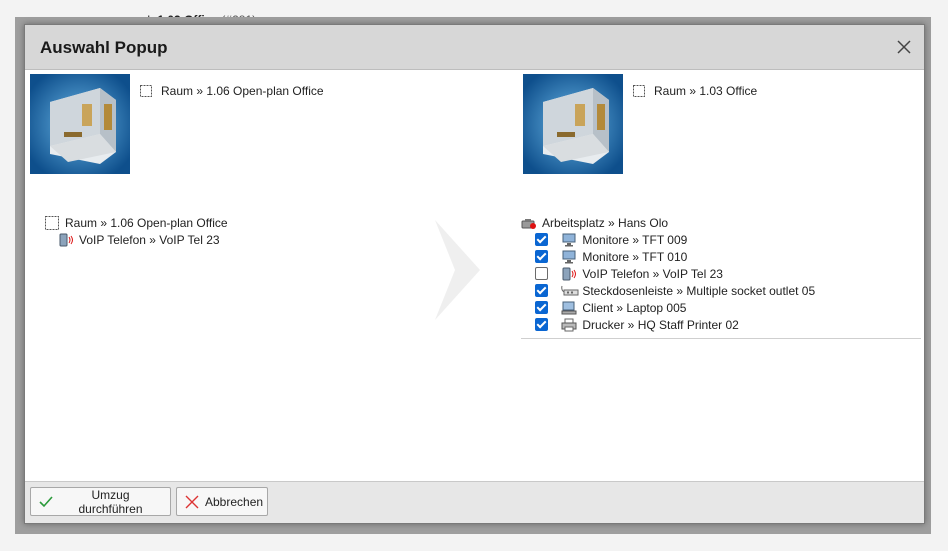 The height and width of the screenshot is (551, 948). What do you see at coordinates (721, 257) in the screenshot?
I see `tree-node-item: Monitore » TFT 010` at bounding box center [721, 257].